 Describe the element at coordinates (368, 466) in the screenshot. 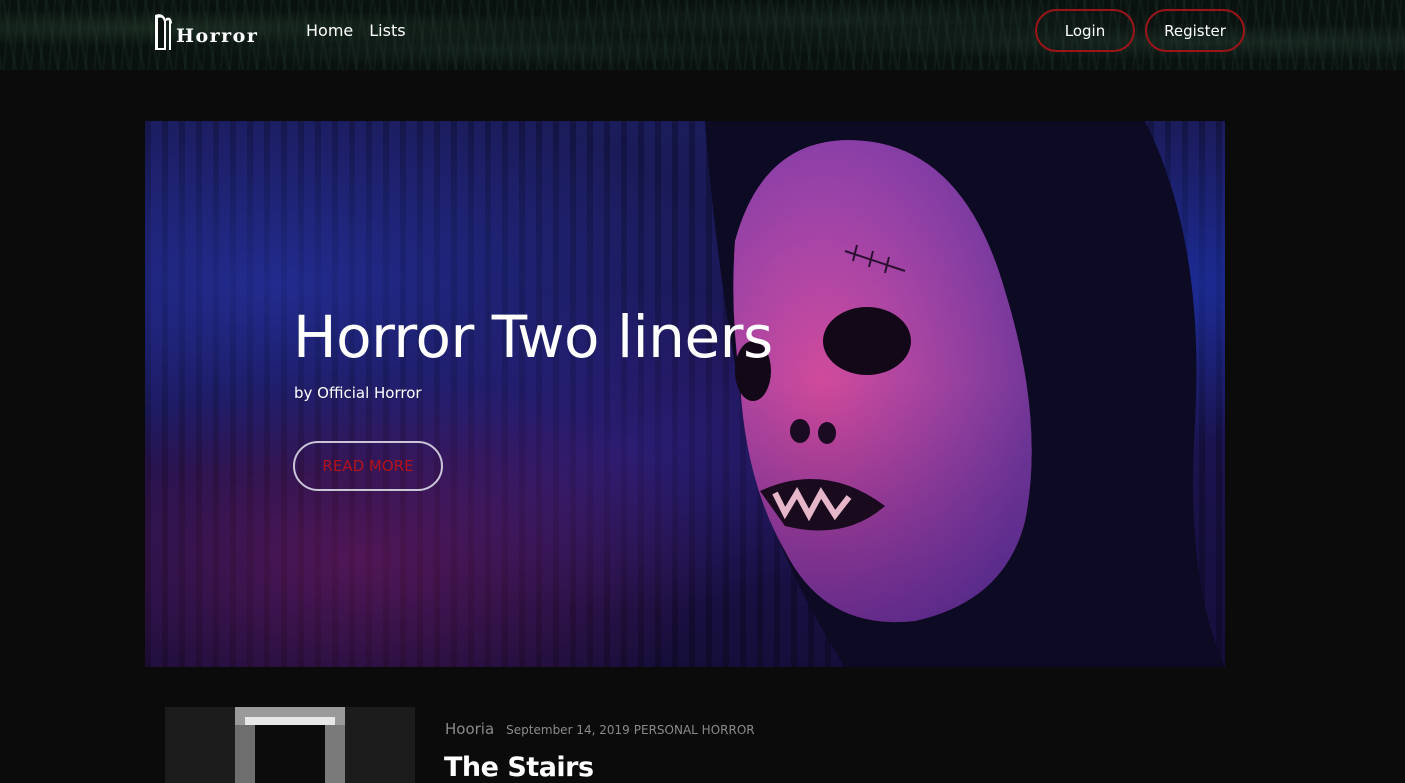

I see `read-more-button: READ MORE` at that location.